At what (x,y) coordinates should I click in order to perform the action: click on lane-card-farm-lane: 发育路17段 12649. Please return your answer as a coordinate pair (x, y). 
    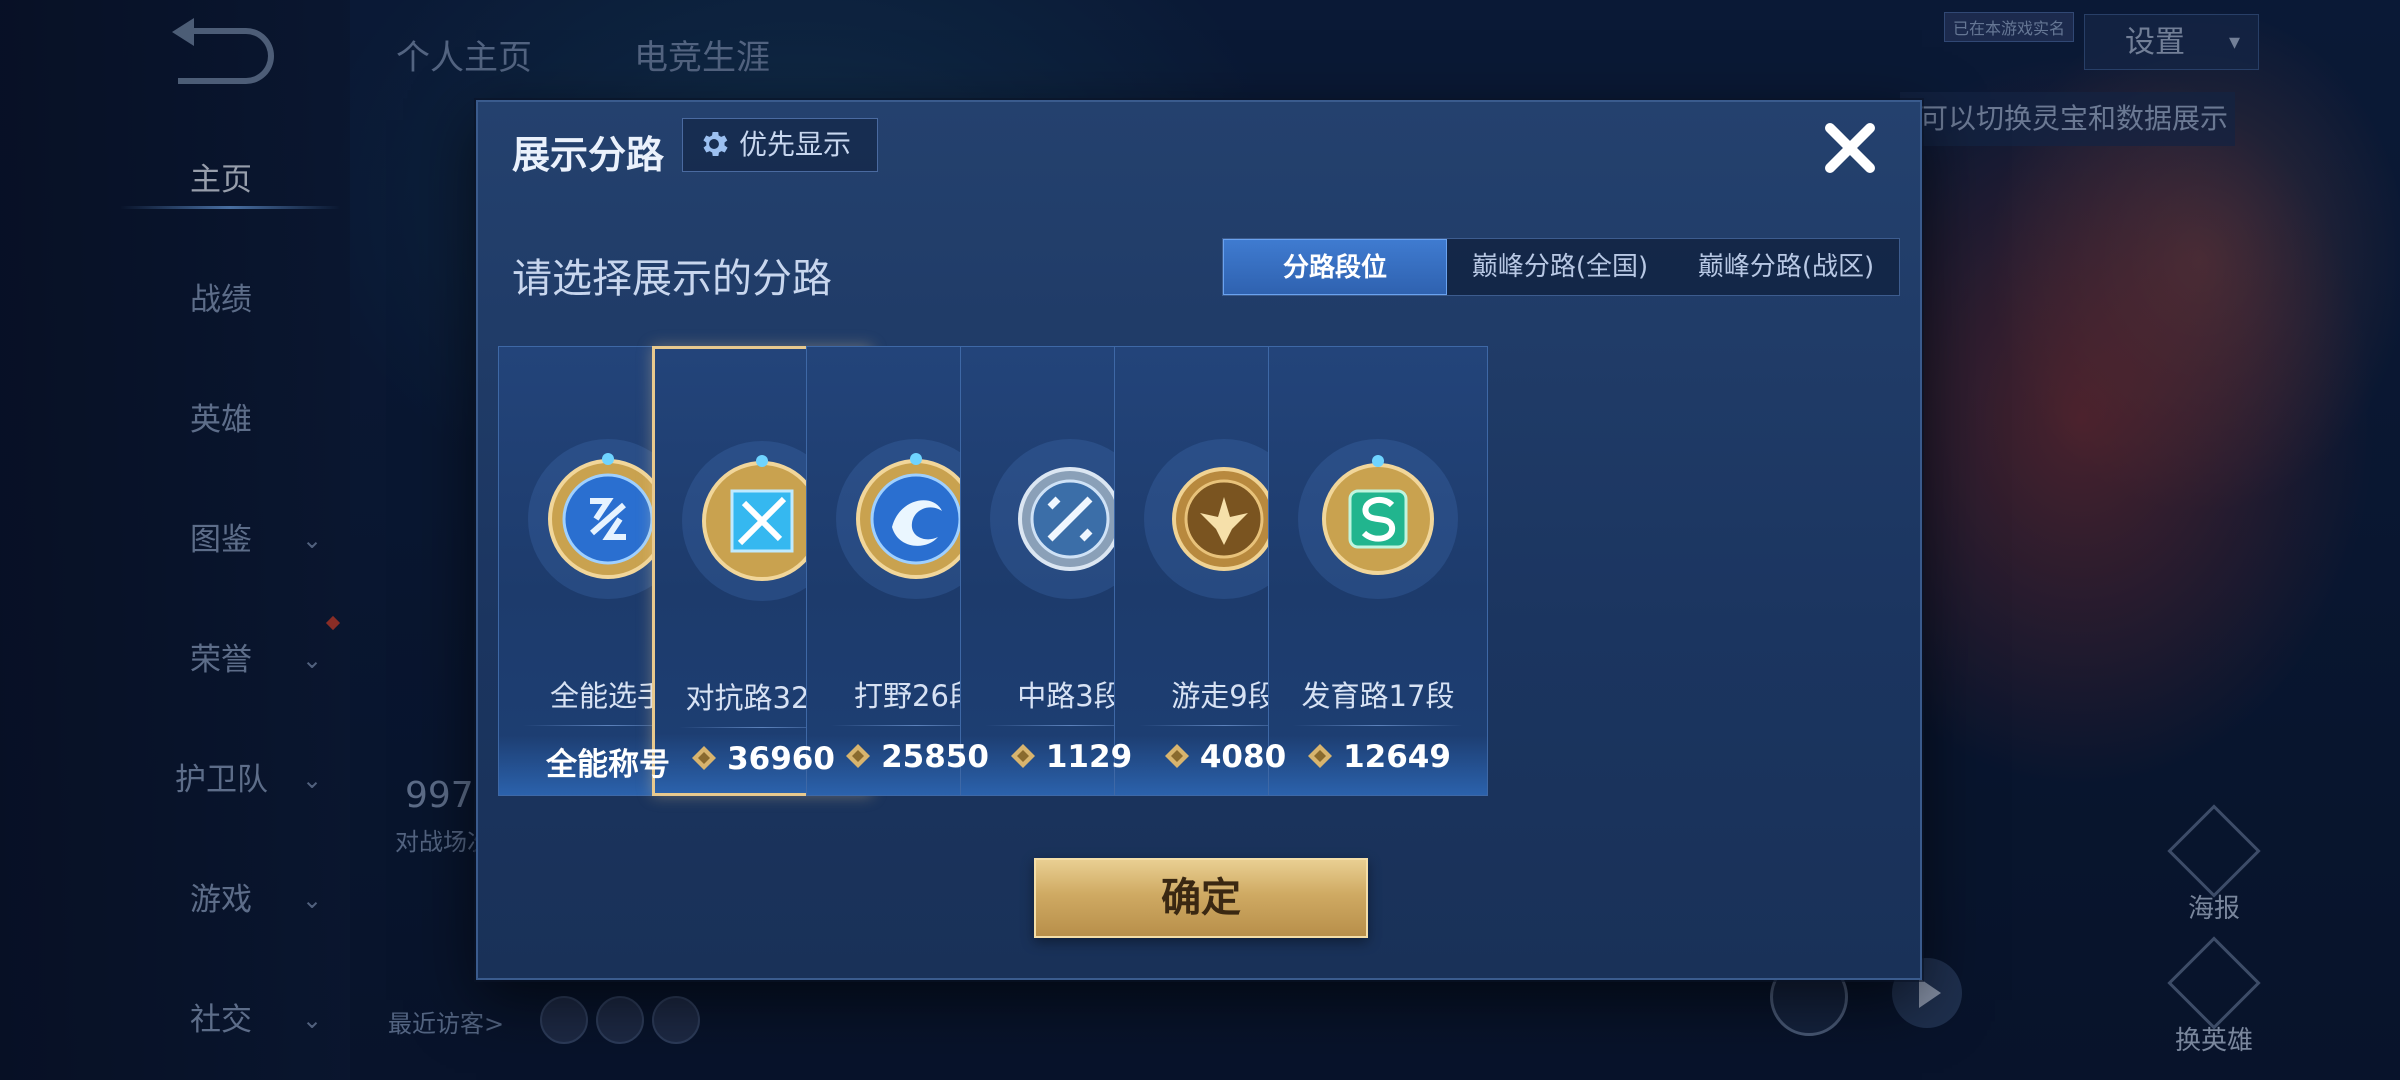
    Looking at the image, I should click on (1378, 571).